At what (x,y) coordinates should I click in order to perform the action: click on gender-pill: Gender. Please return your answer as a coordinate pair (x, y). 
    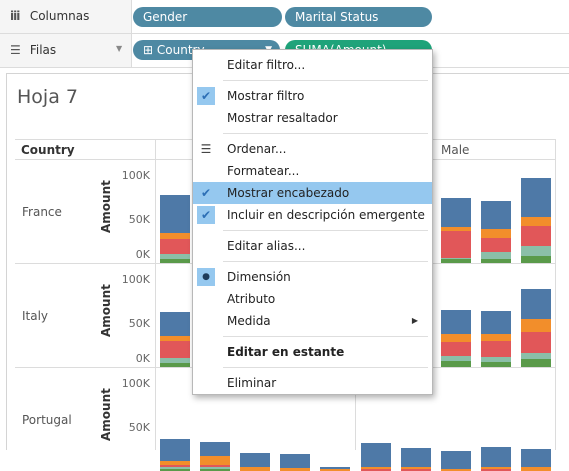
    Looking at the image, I should click on (207, 17).